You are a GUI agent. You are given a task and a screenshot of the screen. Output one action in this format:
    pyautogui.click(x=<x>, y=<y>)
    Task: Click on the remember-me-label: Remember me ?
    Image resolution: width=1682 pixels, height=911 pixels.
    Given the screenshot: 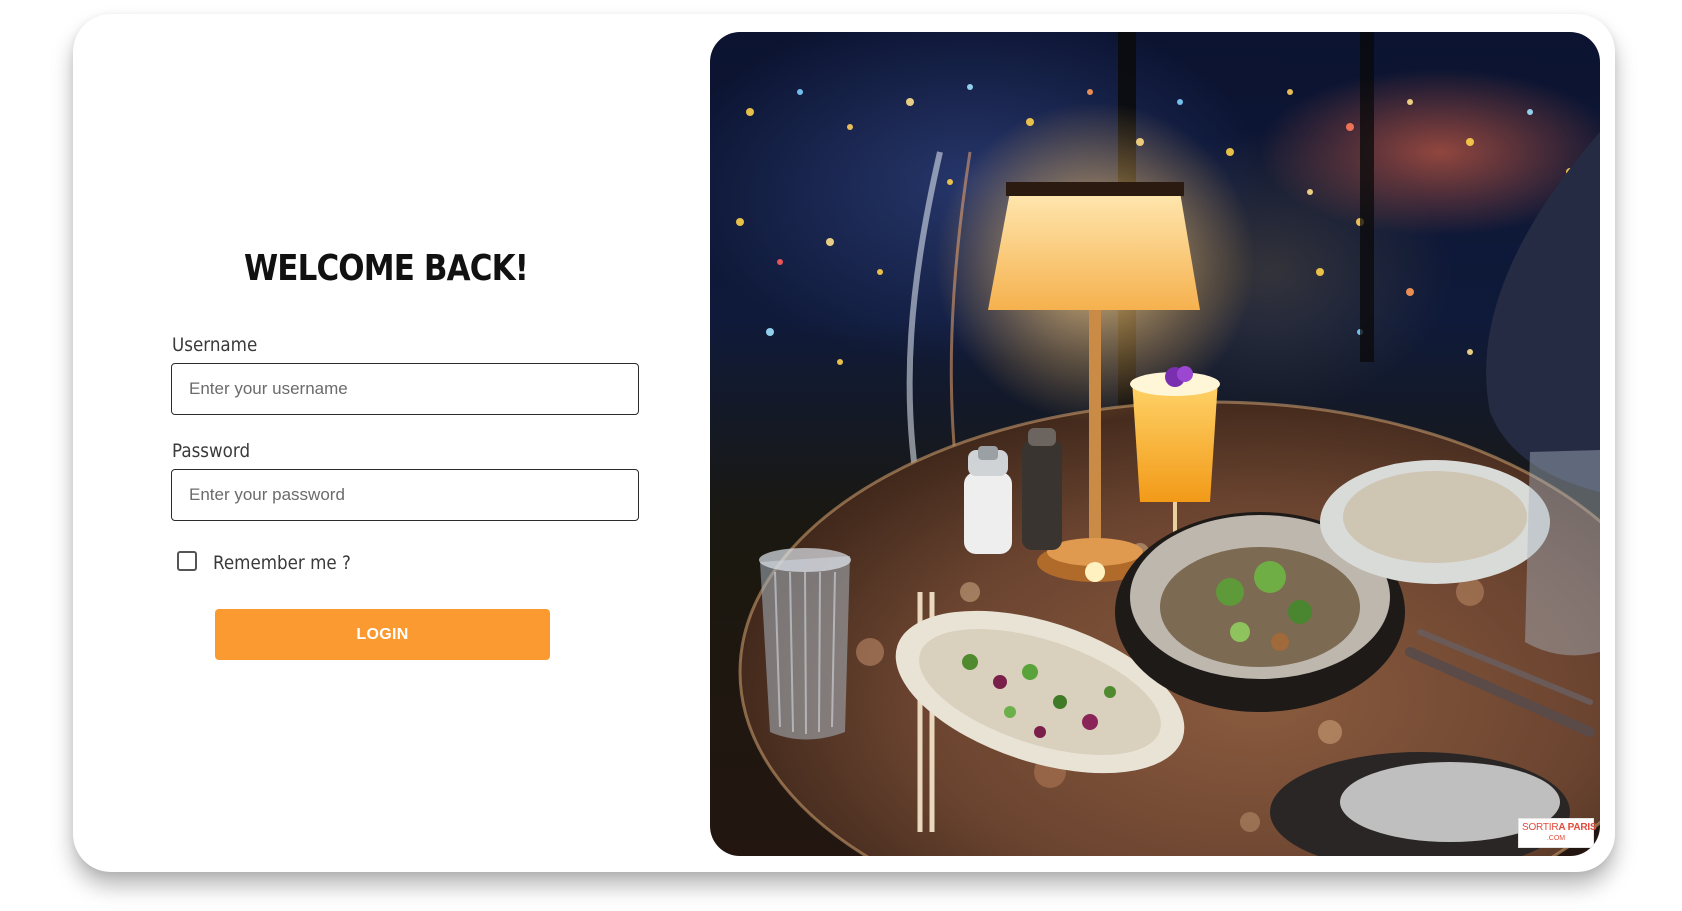 What is the action you would take?
    pyautogui.click(x=282, y=563)
    